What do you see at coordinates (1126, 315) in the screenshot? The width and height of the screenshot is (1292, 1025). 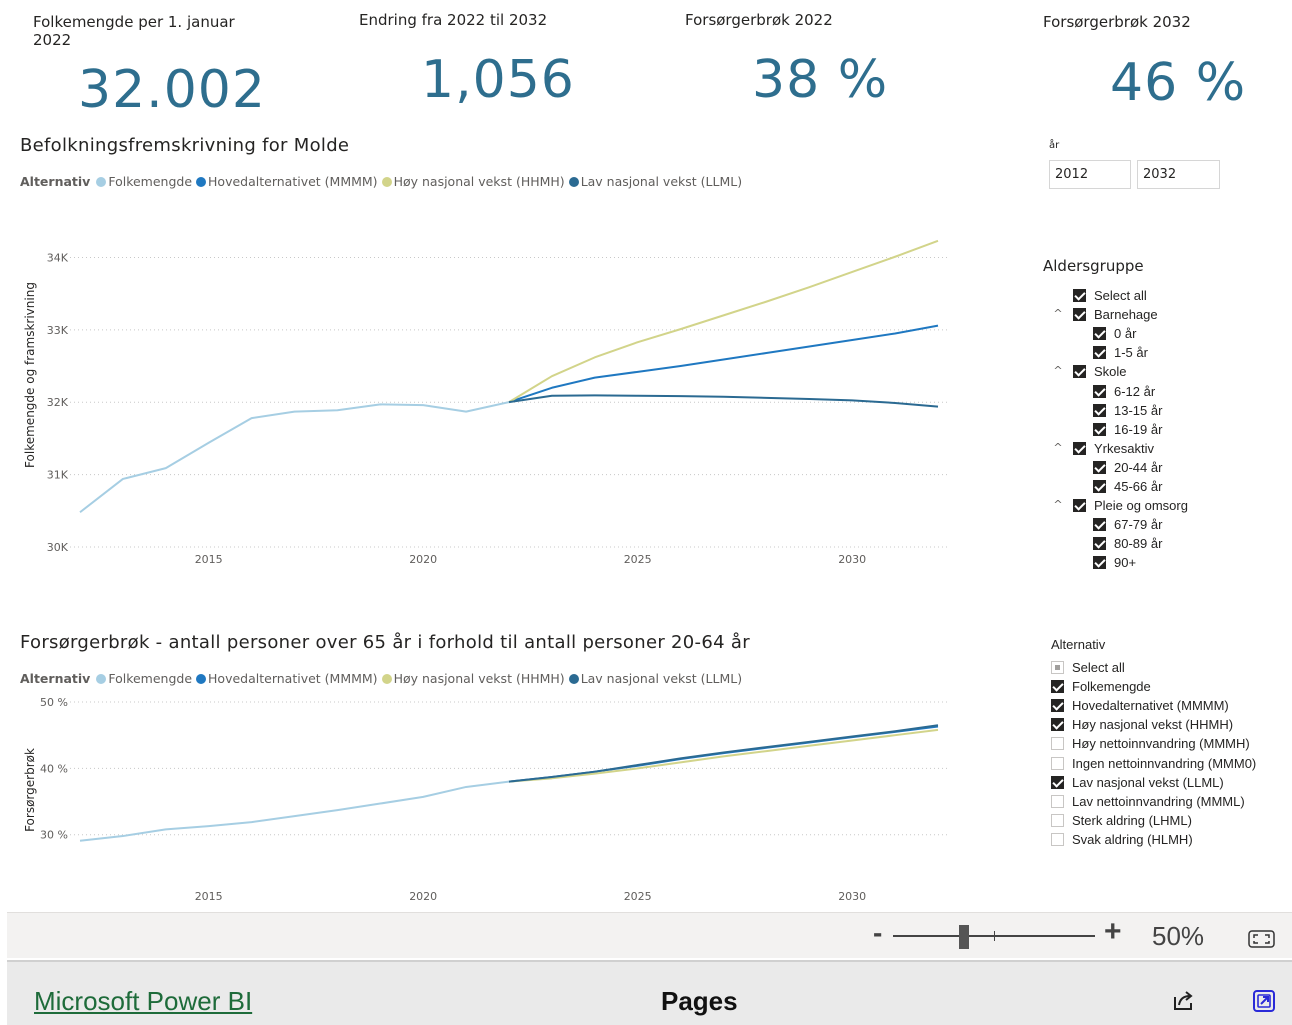 I see `aldersgruppe-item-label: Barnehage` at bounding box center [1126, 315].